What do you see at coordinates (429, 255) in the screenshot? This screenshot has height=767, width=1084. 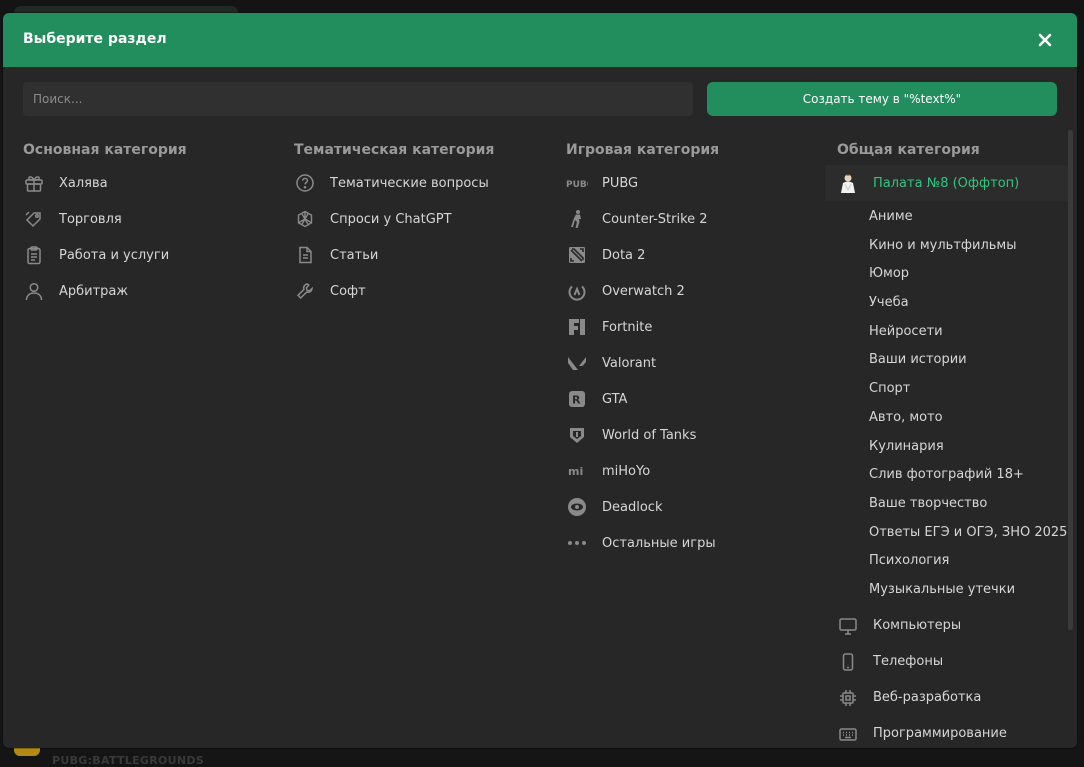 I see `category-item-articles: Статьи` at bounding box center [429, 255].